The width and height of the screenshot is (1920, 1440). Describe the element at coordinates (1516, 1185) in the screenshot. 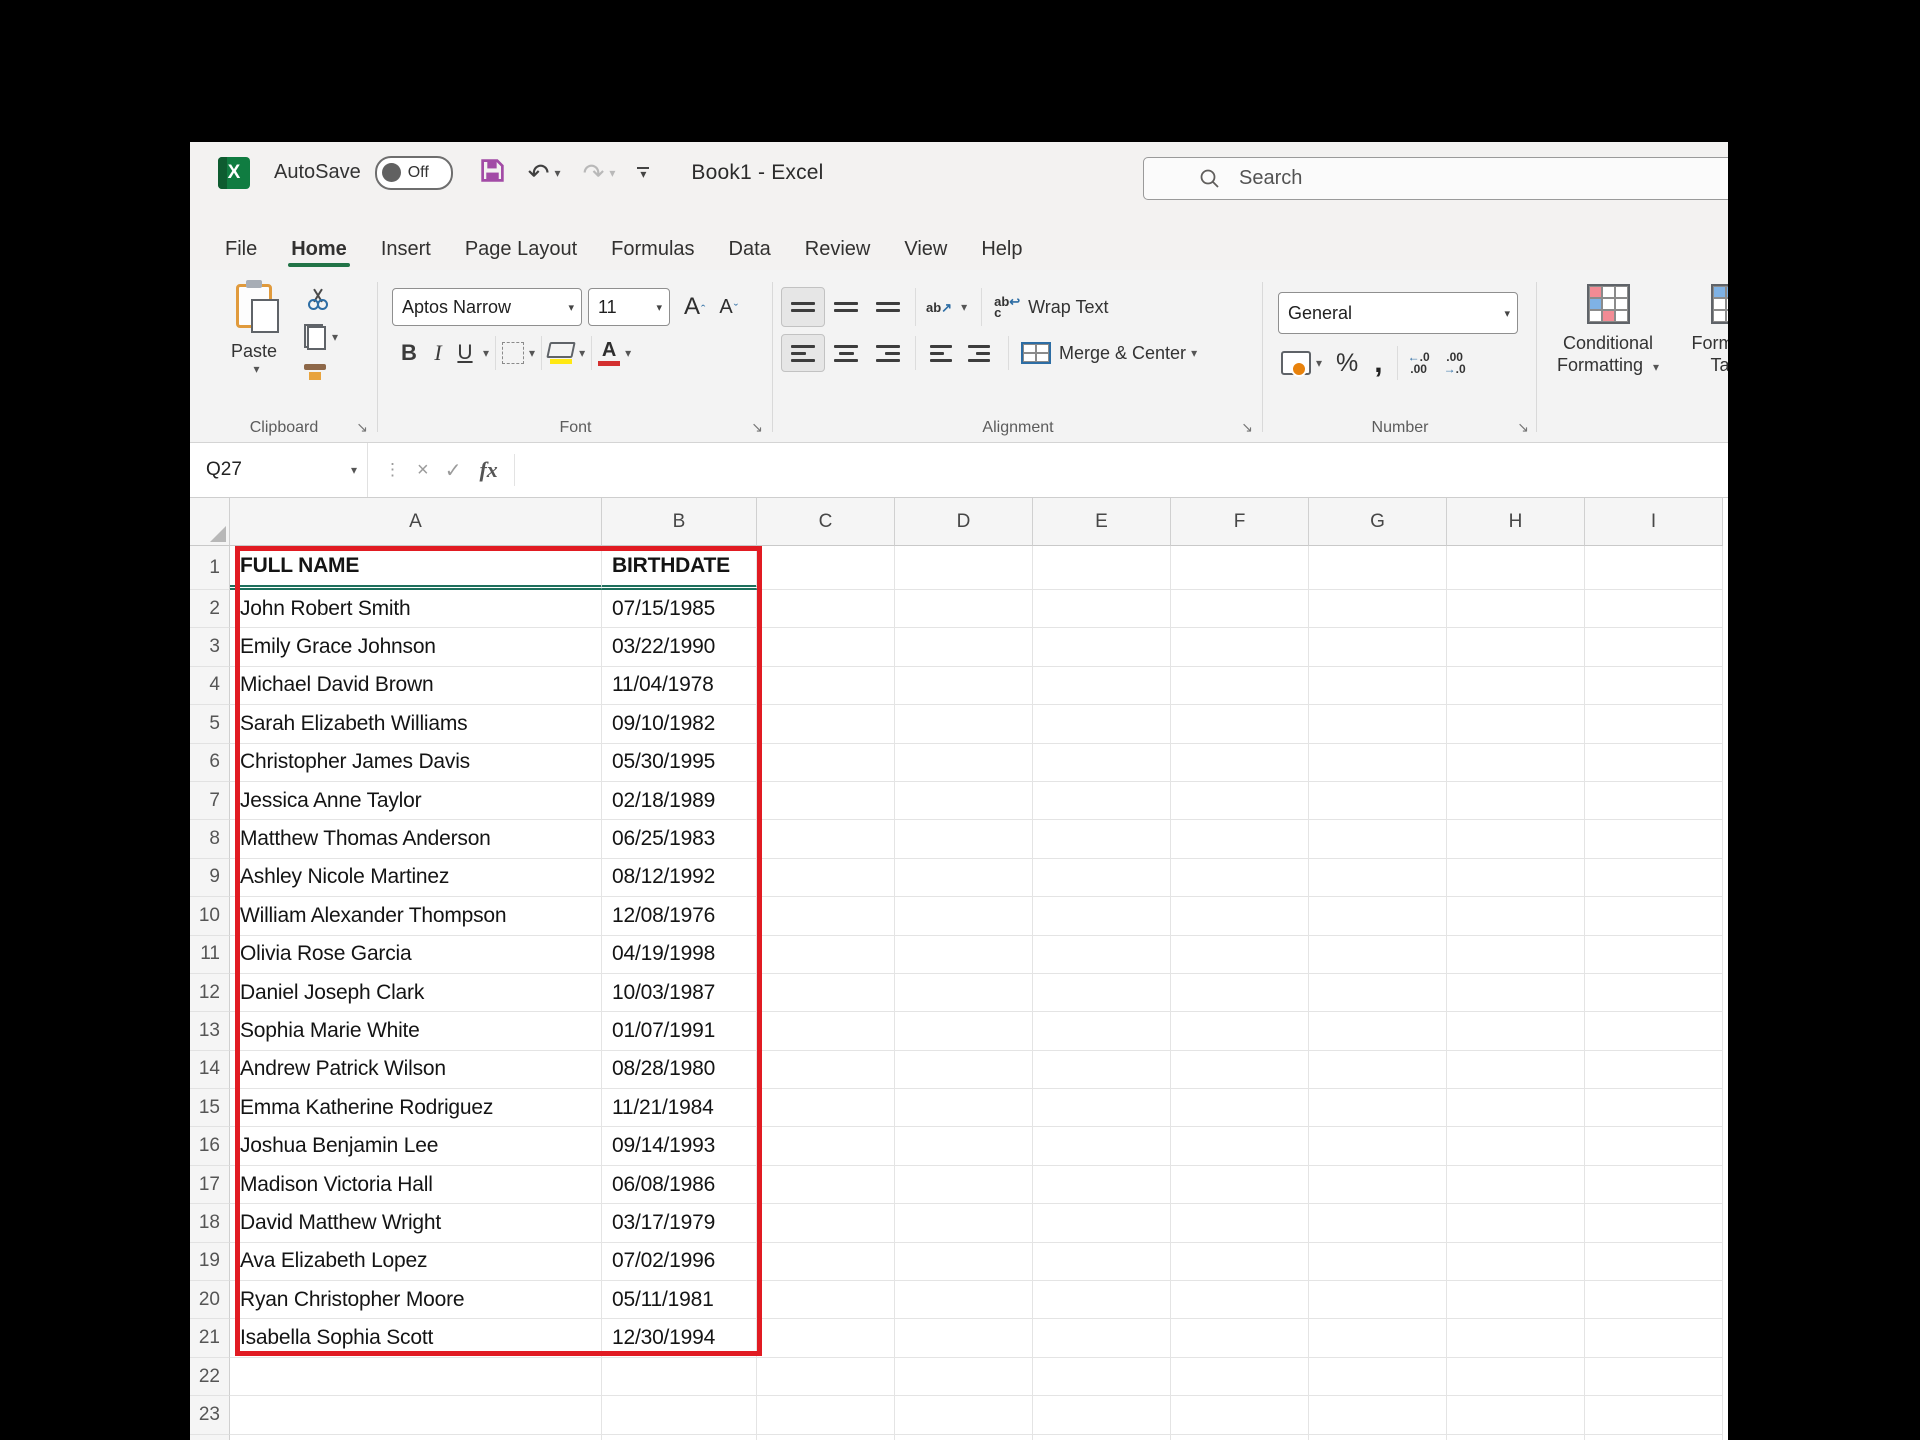

I see `cell-H17` at that location.